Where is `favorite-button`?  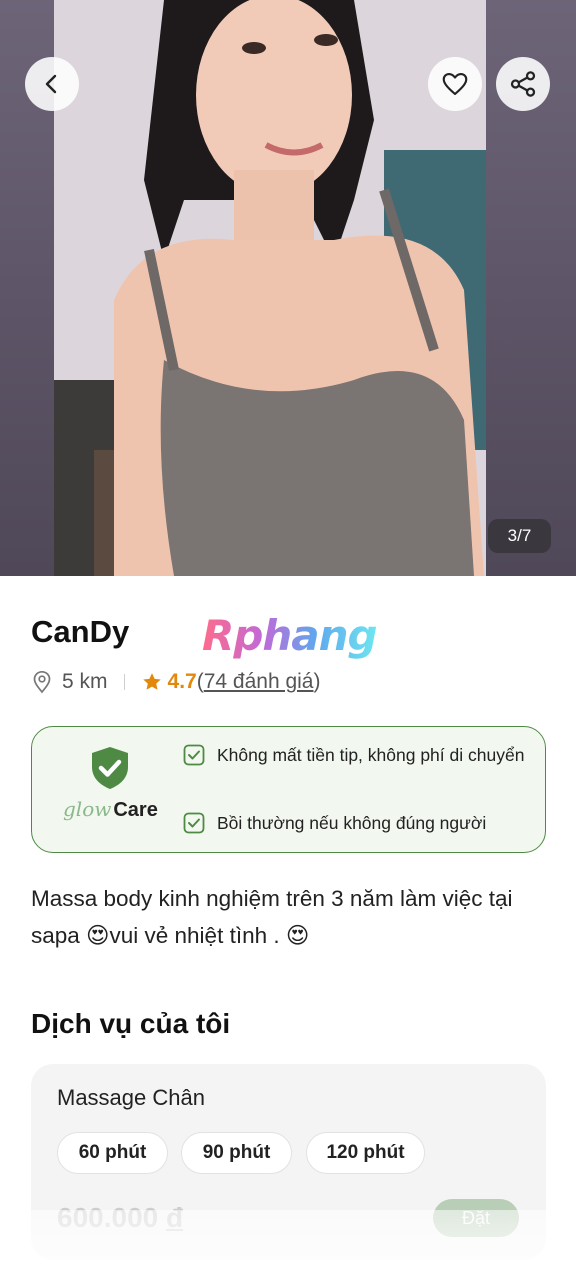 favorite-button is located at coordinates (455, 84).